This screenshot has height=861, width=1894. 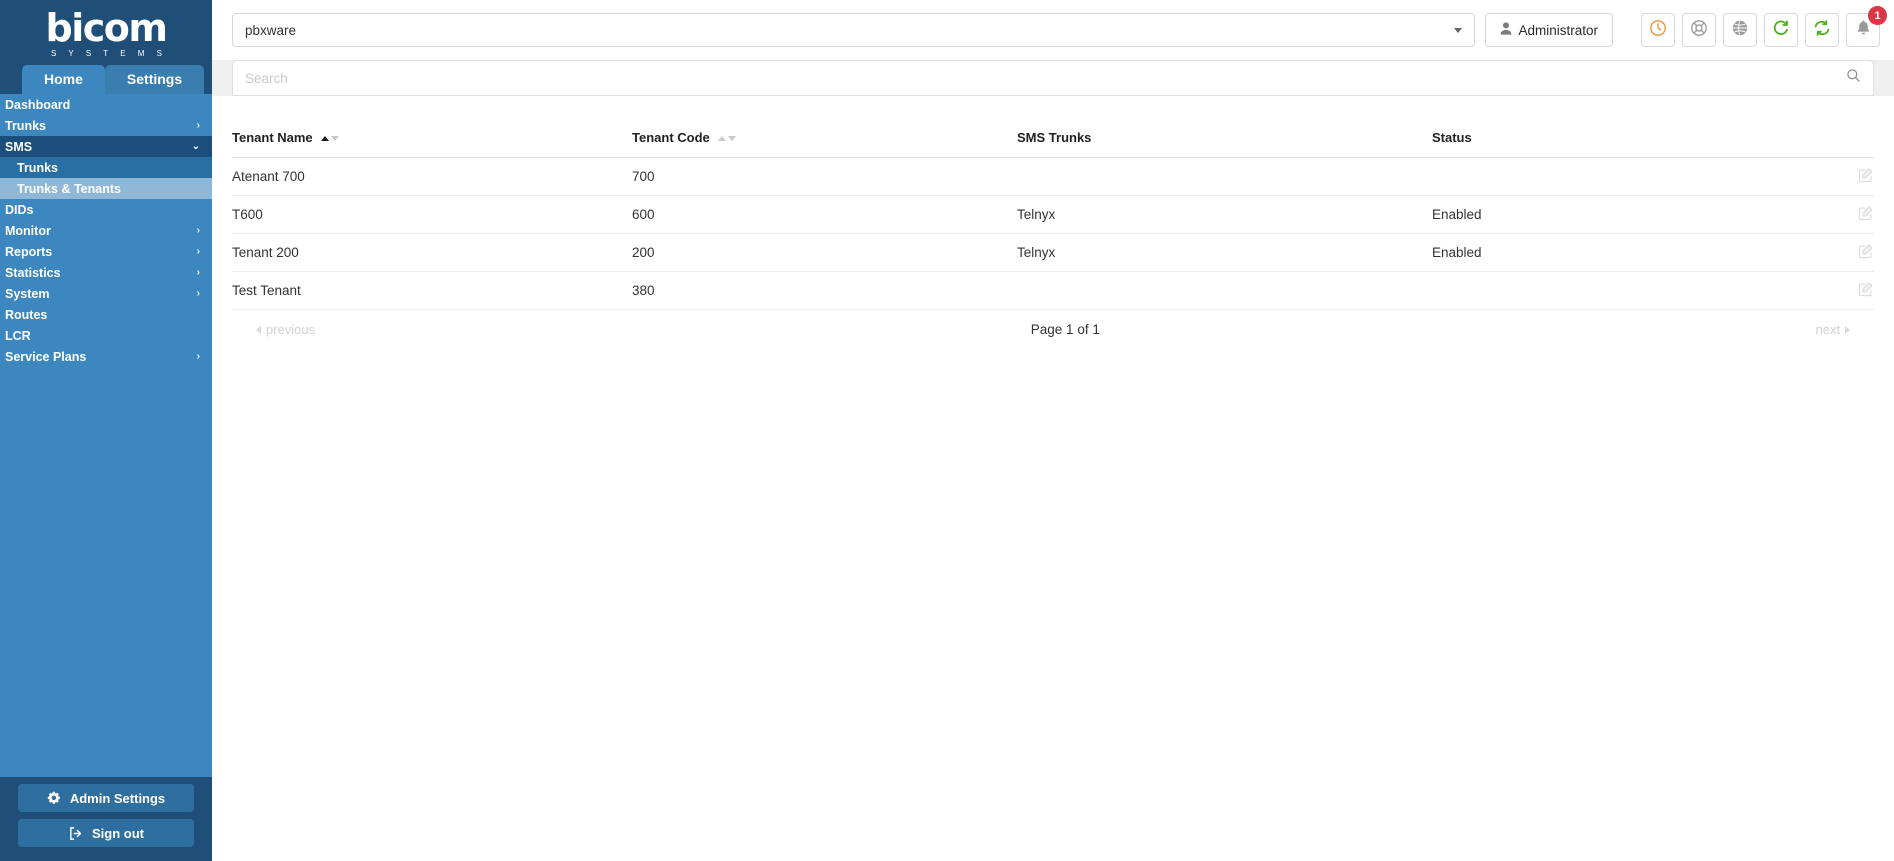 What do you see at coordinates (19, 209) in the screenshot?
I see `sidebar-item-label: DIDs` at bounding box center [19, 209].